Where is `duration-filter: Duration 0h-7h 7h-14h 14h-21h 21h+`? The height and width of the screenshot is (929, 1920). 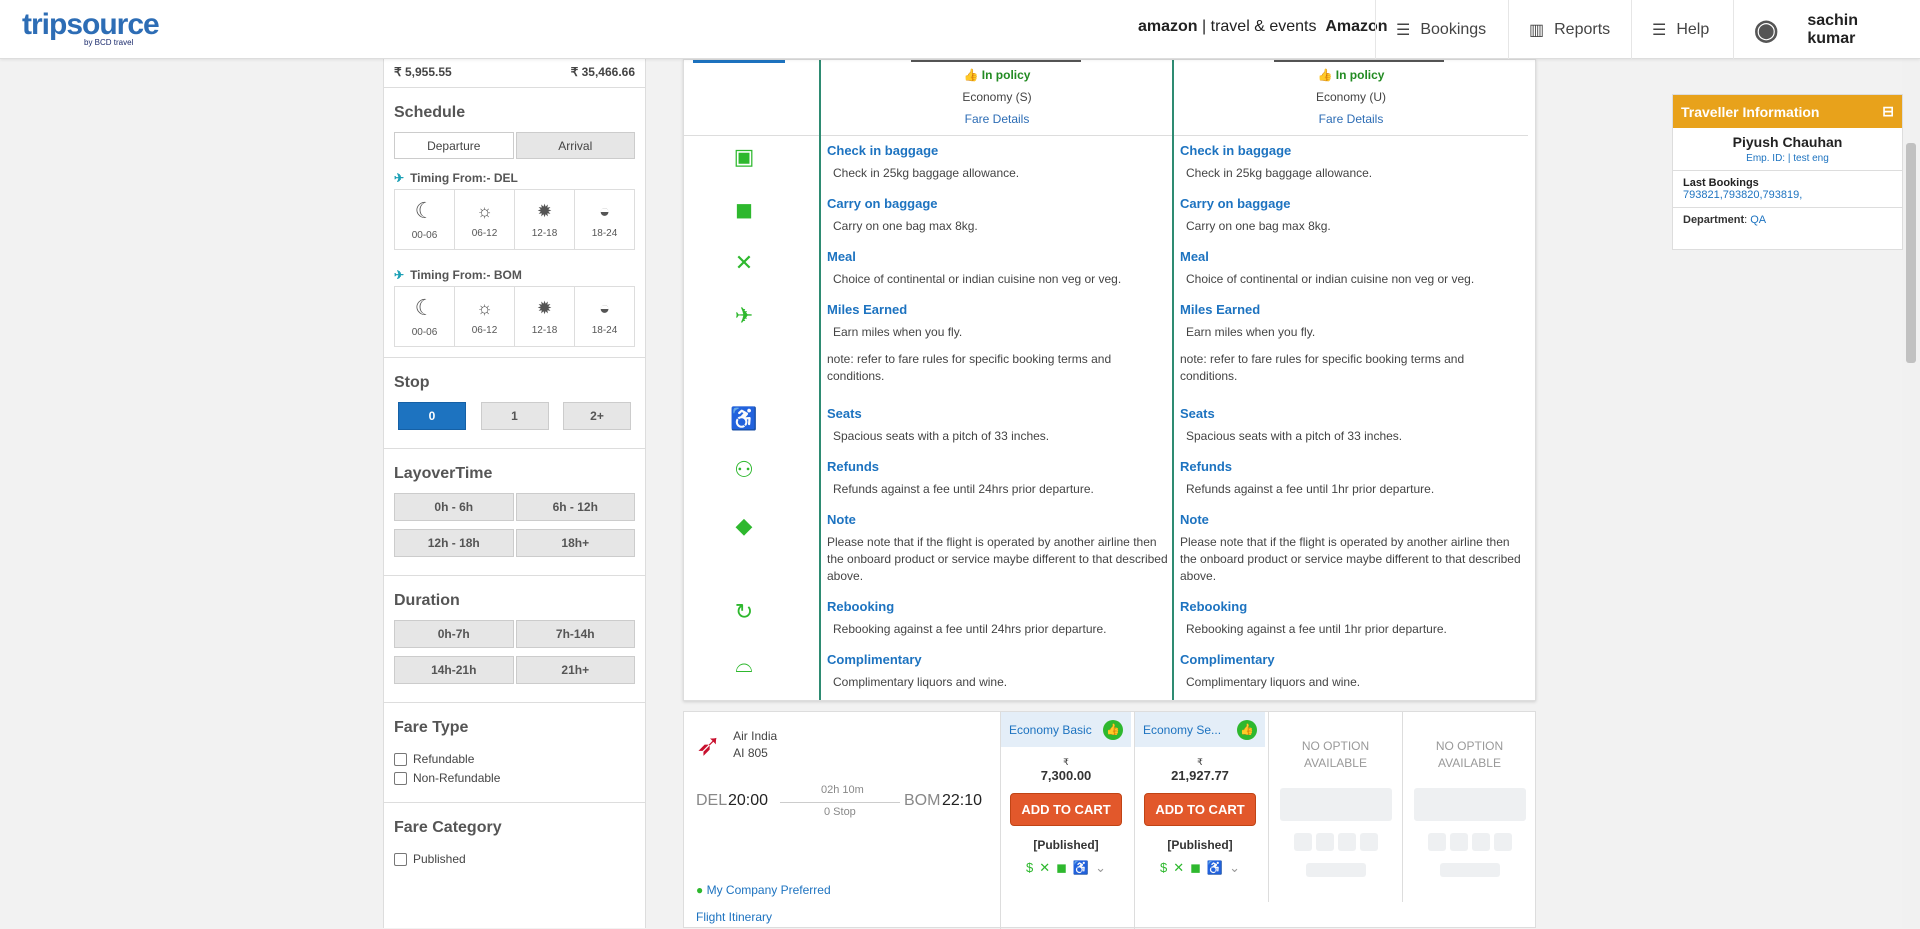
duration-filter: Duration 0h-7h 7h-14h 14h-21h 21h+ is located at coordinates (514, 639).